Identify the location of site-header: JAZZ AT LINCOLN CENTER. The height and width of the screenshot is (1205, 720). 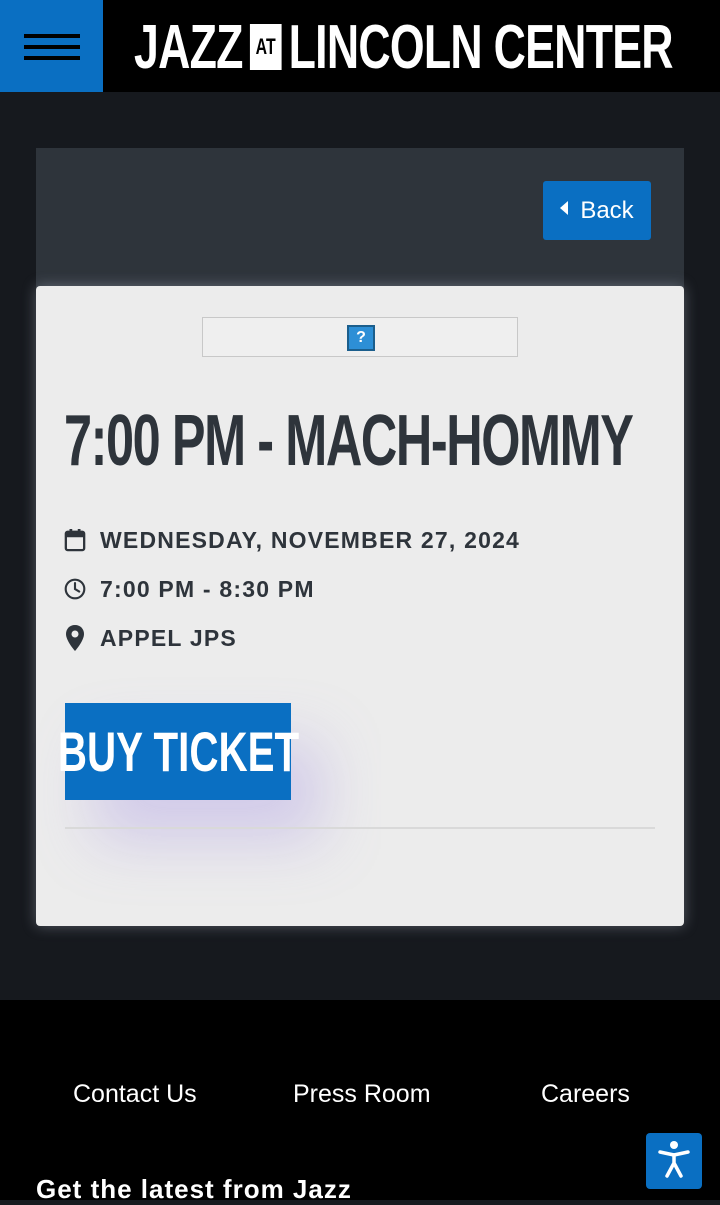
(360, 46).